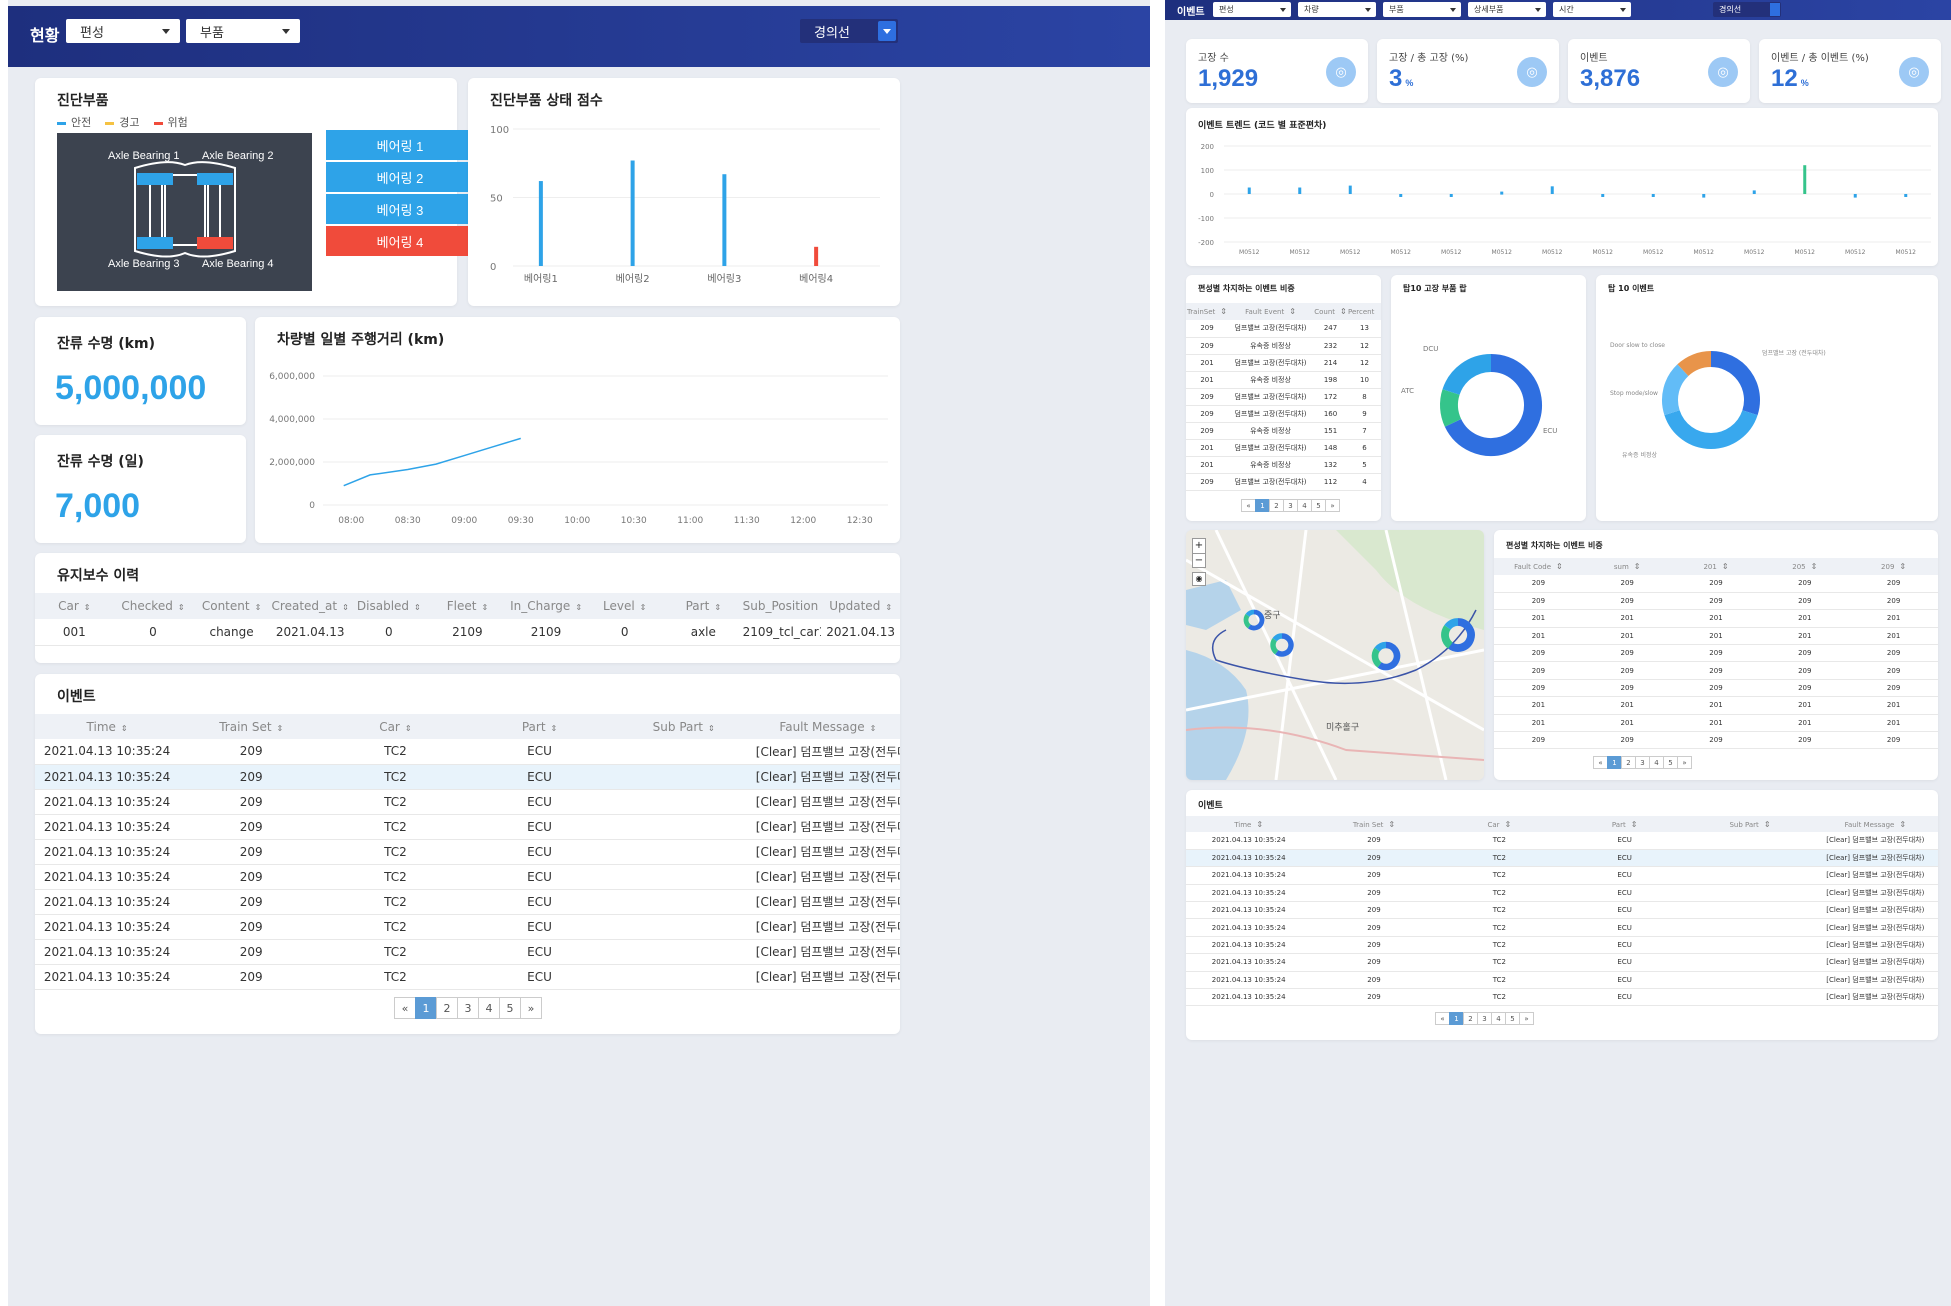  Describe the element at coordinates (1283, 481) in the screenshot. I see `table-row: 209 덤프밸브 고장(전두대차) 112 4` at that location.